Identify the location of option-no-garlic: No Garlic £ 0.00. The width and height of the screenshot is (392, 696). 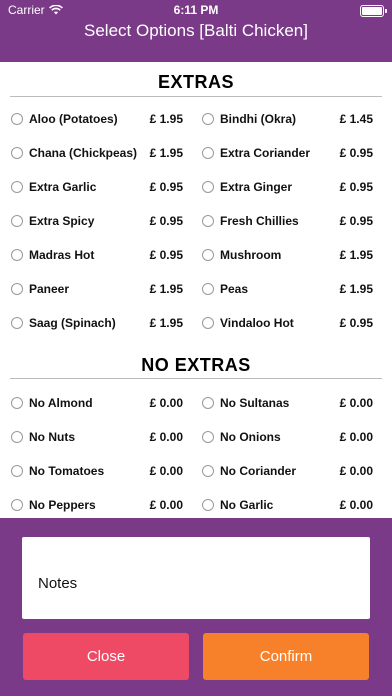
(287, 505).